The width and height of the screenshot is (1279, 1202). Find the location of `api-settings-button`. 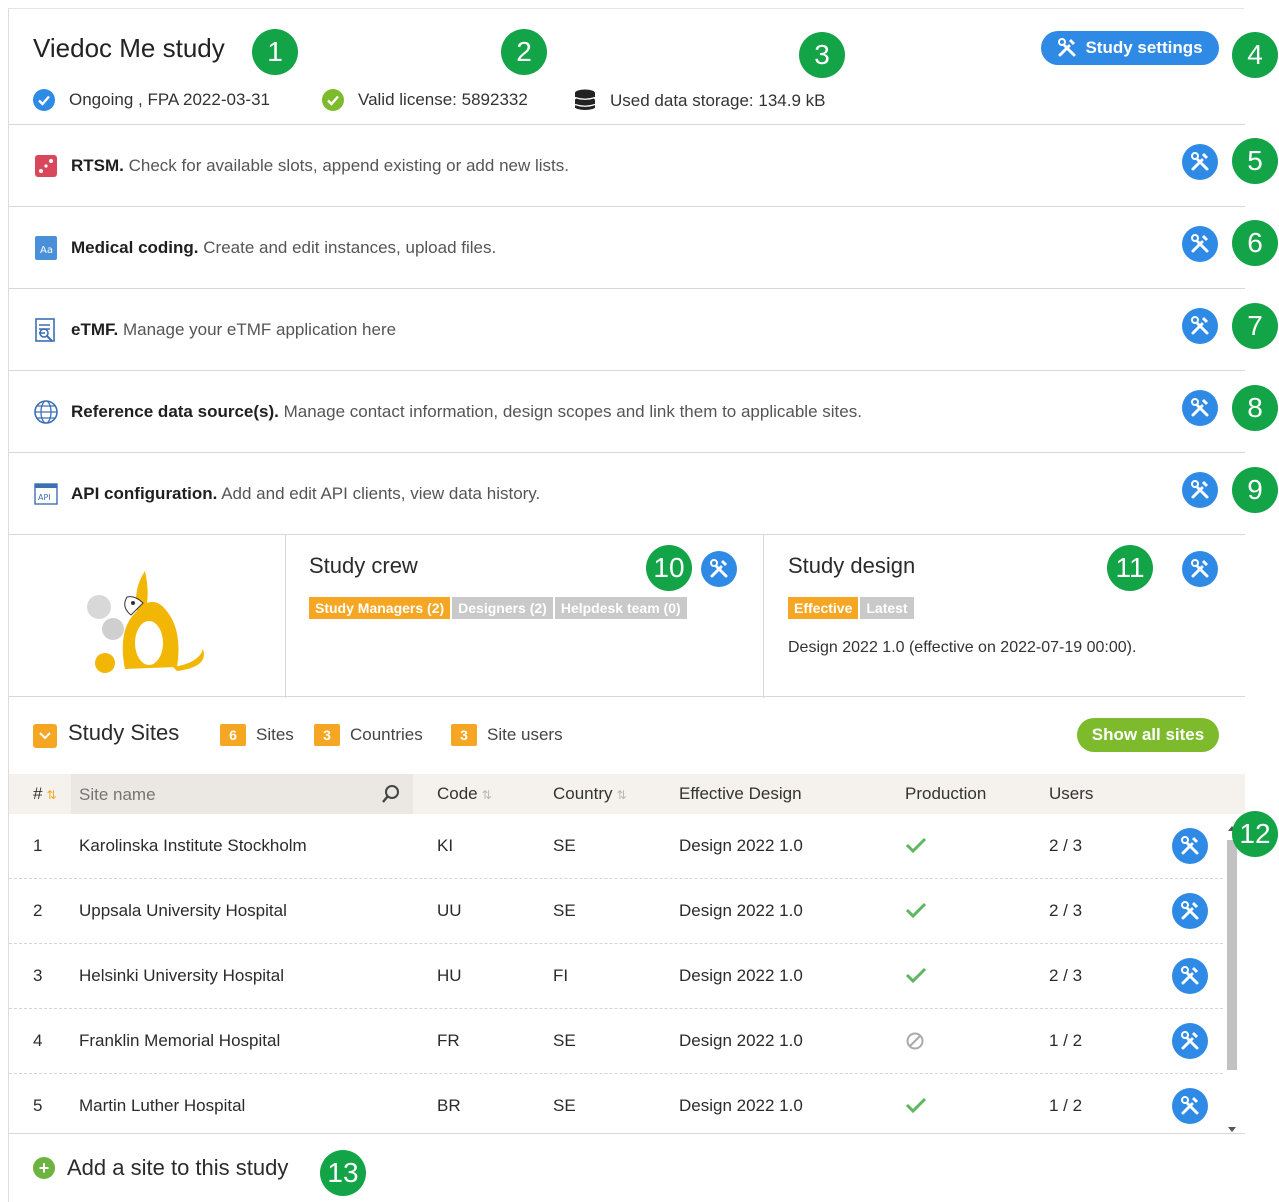

api-settings-button is located at coordinates (1200, 490).